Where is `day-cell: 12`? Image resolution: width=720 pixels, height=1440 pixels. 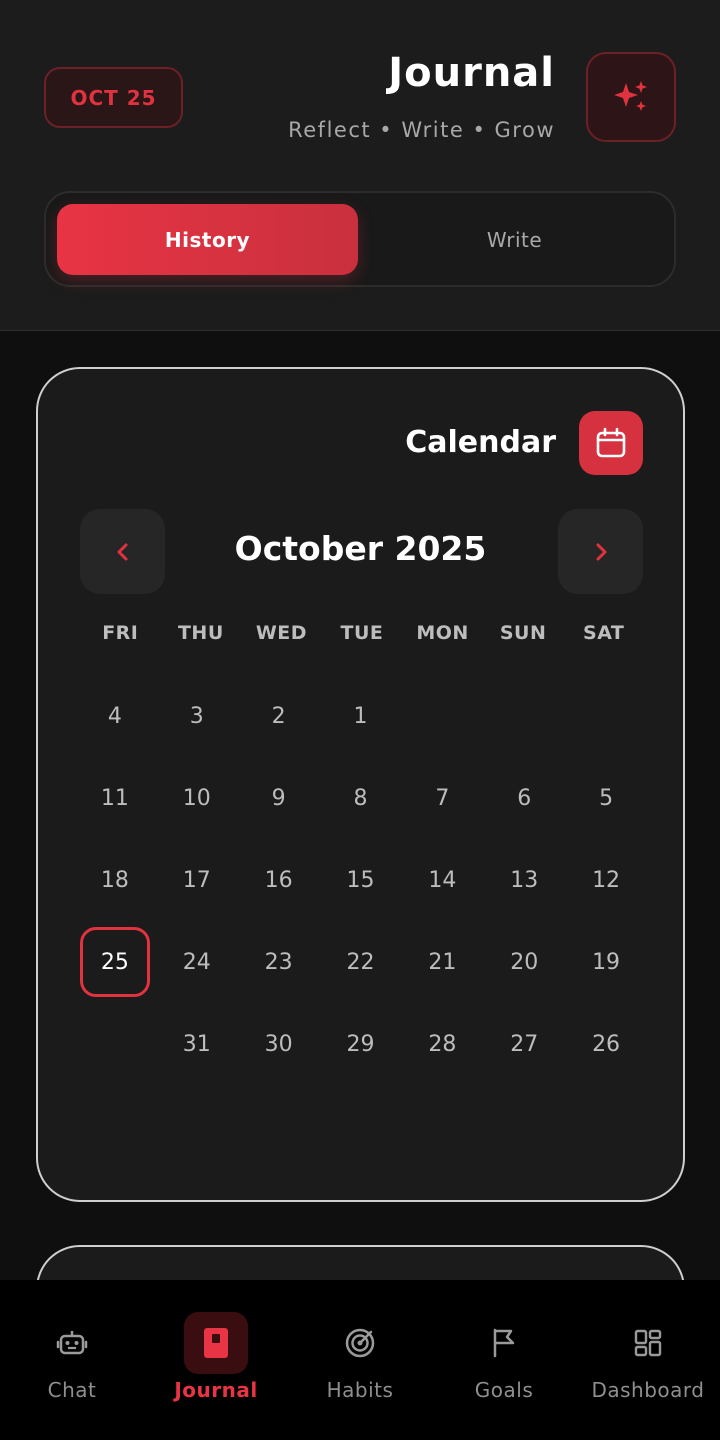
day-cell: 12 is located at coordinates (606, 880).